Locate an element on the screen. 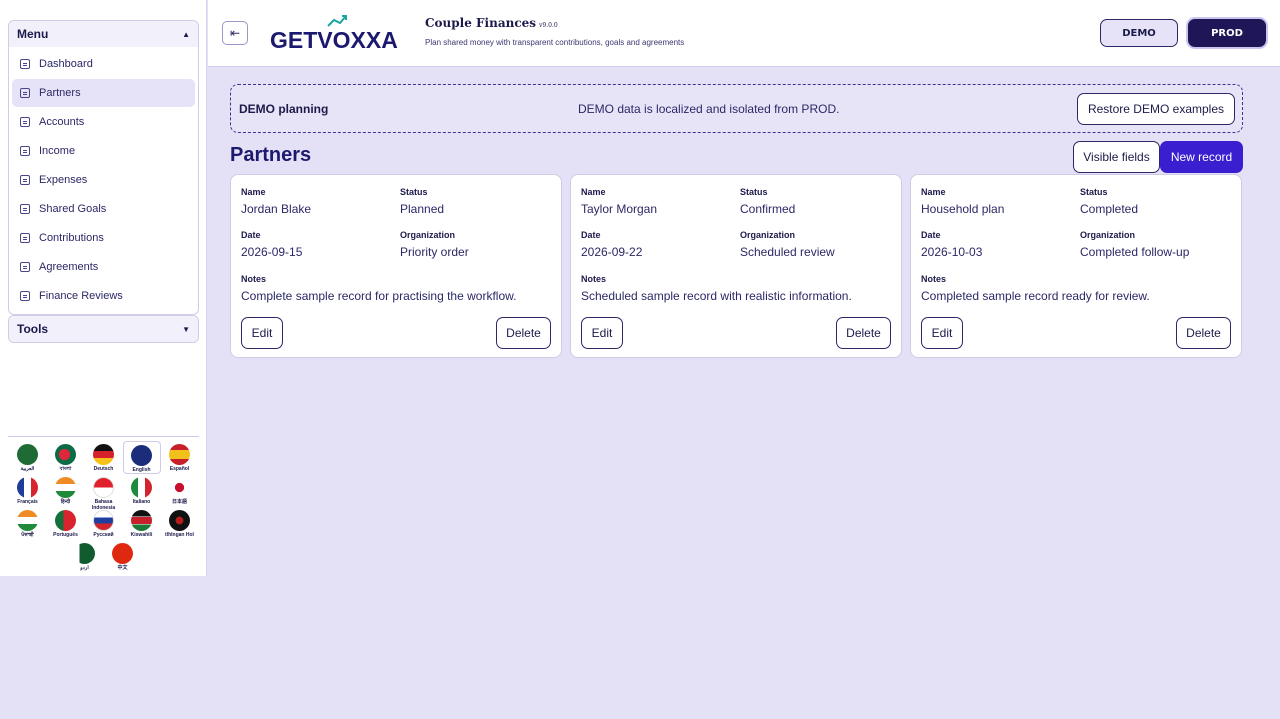 Image resolution: width=1280 pixels, height=719 pixels. france-flag-icon is located at coordinates (27, 487).